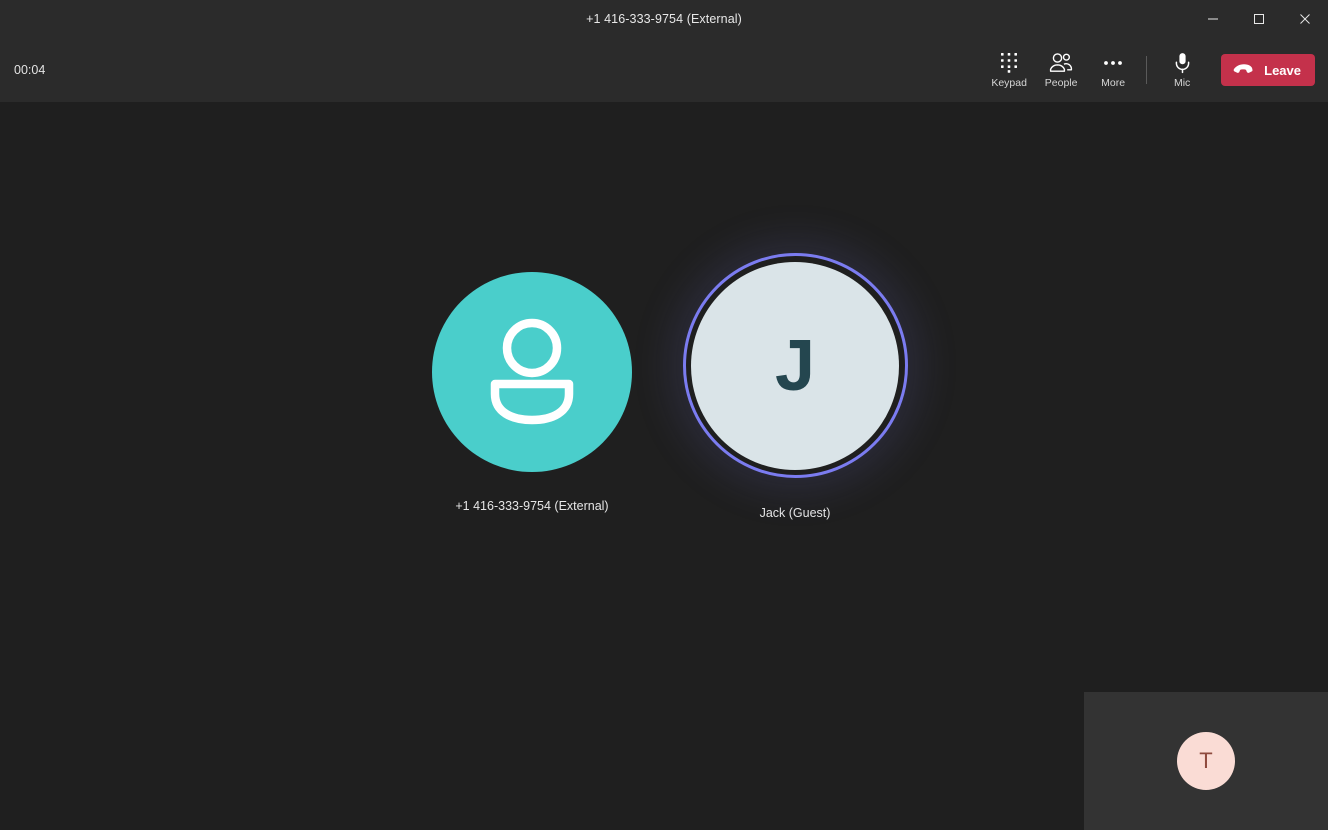 This screenshot has width=1328, height=830. I want to click on hangup-icon, so click(1244, 70).